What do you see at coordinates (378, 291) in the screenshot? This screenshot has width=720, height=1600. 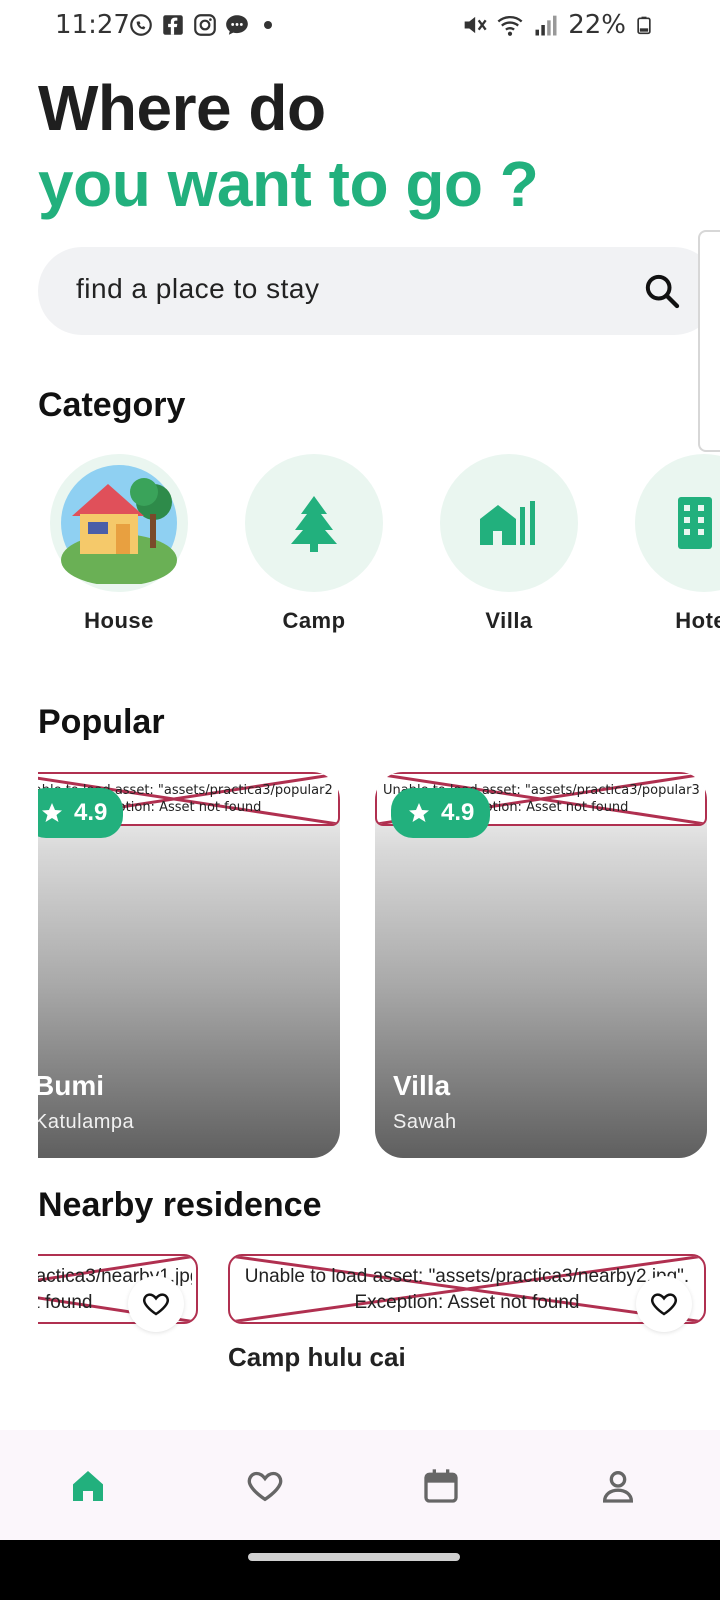 I see `search-input: find a place to stay` at bounding box center [378, 291].